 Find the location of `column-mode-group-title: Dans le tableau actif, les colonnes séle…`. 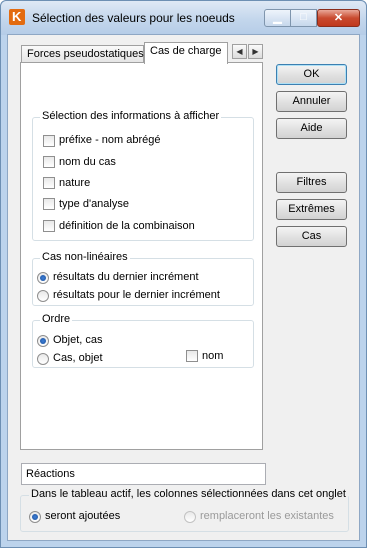

column-mode-group-title: Dans le tableau actif, les colonnes séle… is located at coordinates (188, 494).